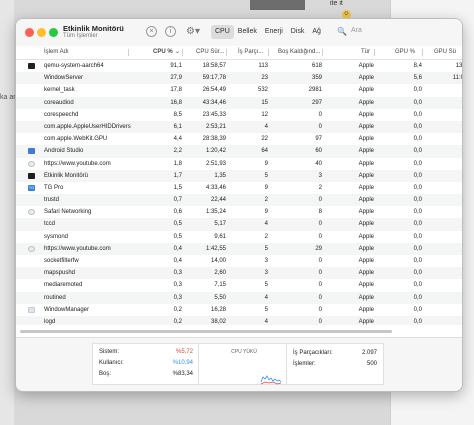  I want to click on tab-2: Enerji, so click(274, 32).